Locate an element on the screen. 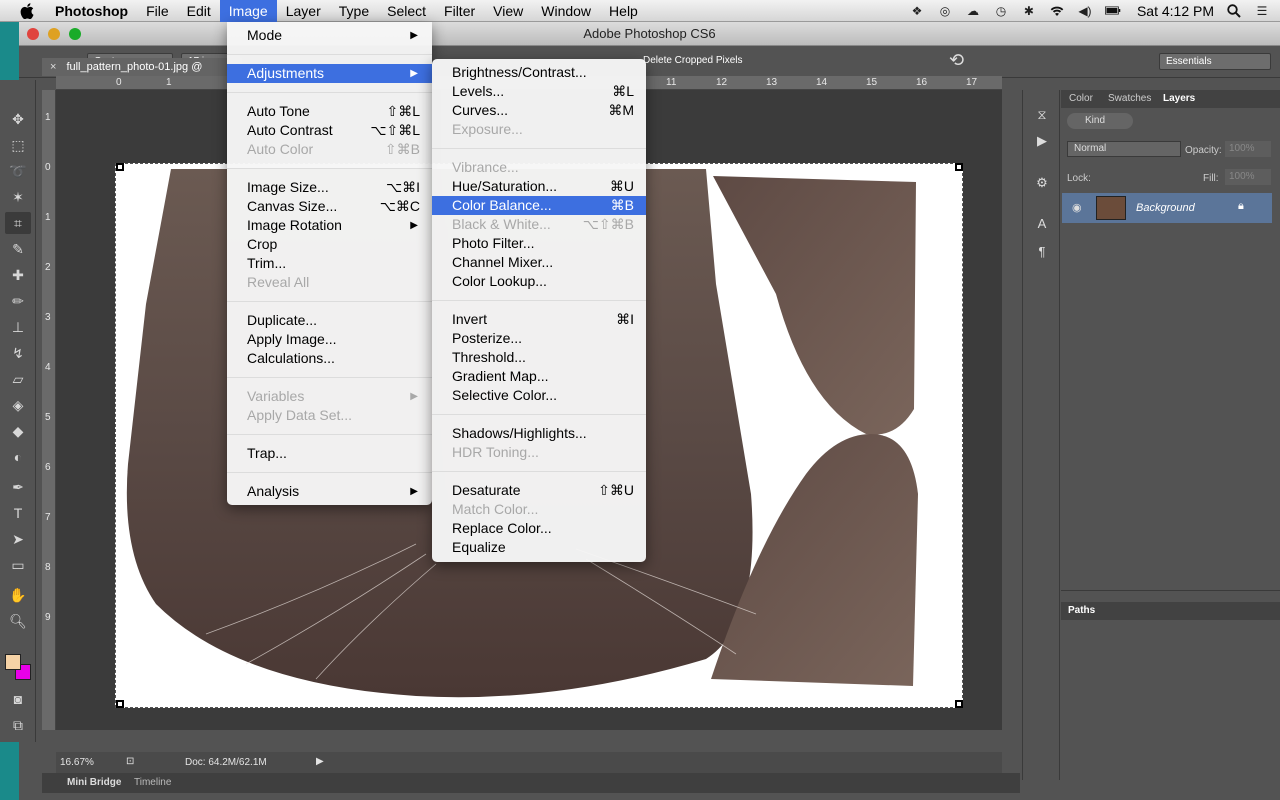 The width and height of the screenshot is (1280, 800). history-icon: ⧖ is located at coordinates (1042, 115).